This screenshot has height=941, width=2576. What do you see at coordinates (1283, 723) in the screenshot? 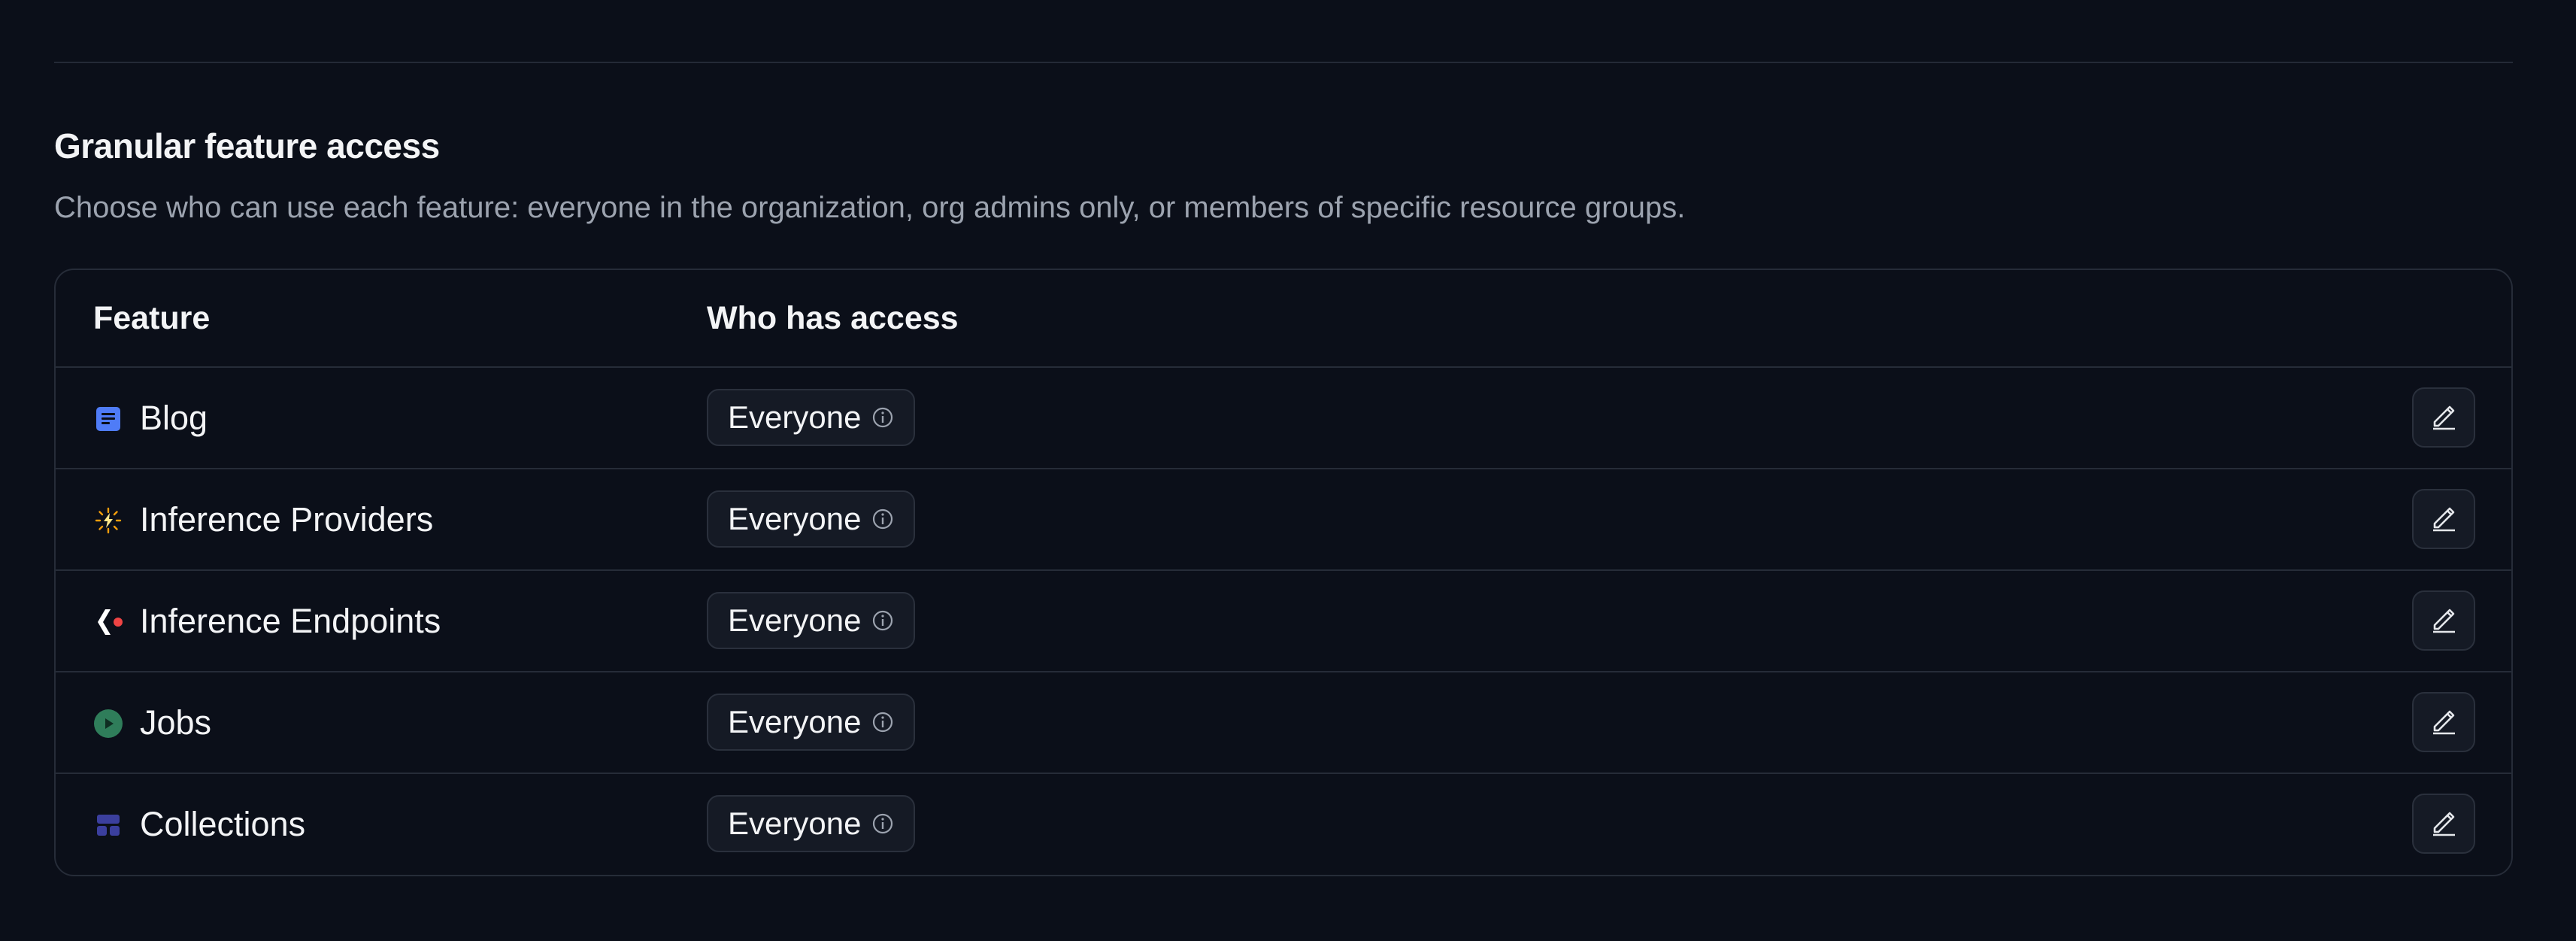
I see `table-row: Jobs Everyone` at bounding box center [1283, 723].